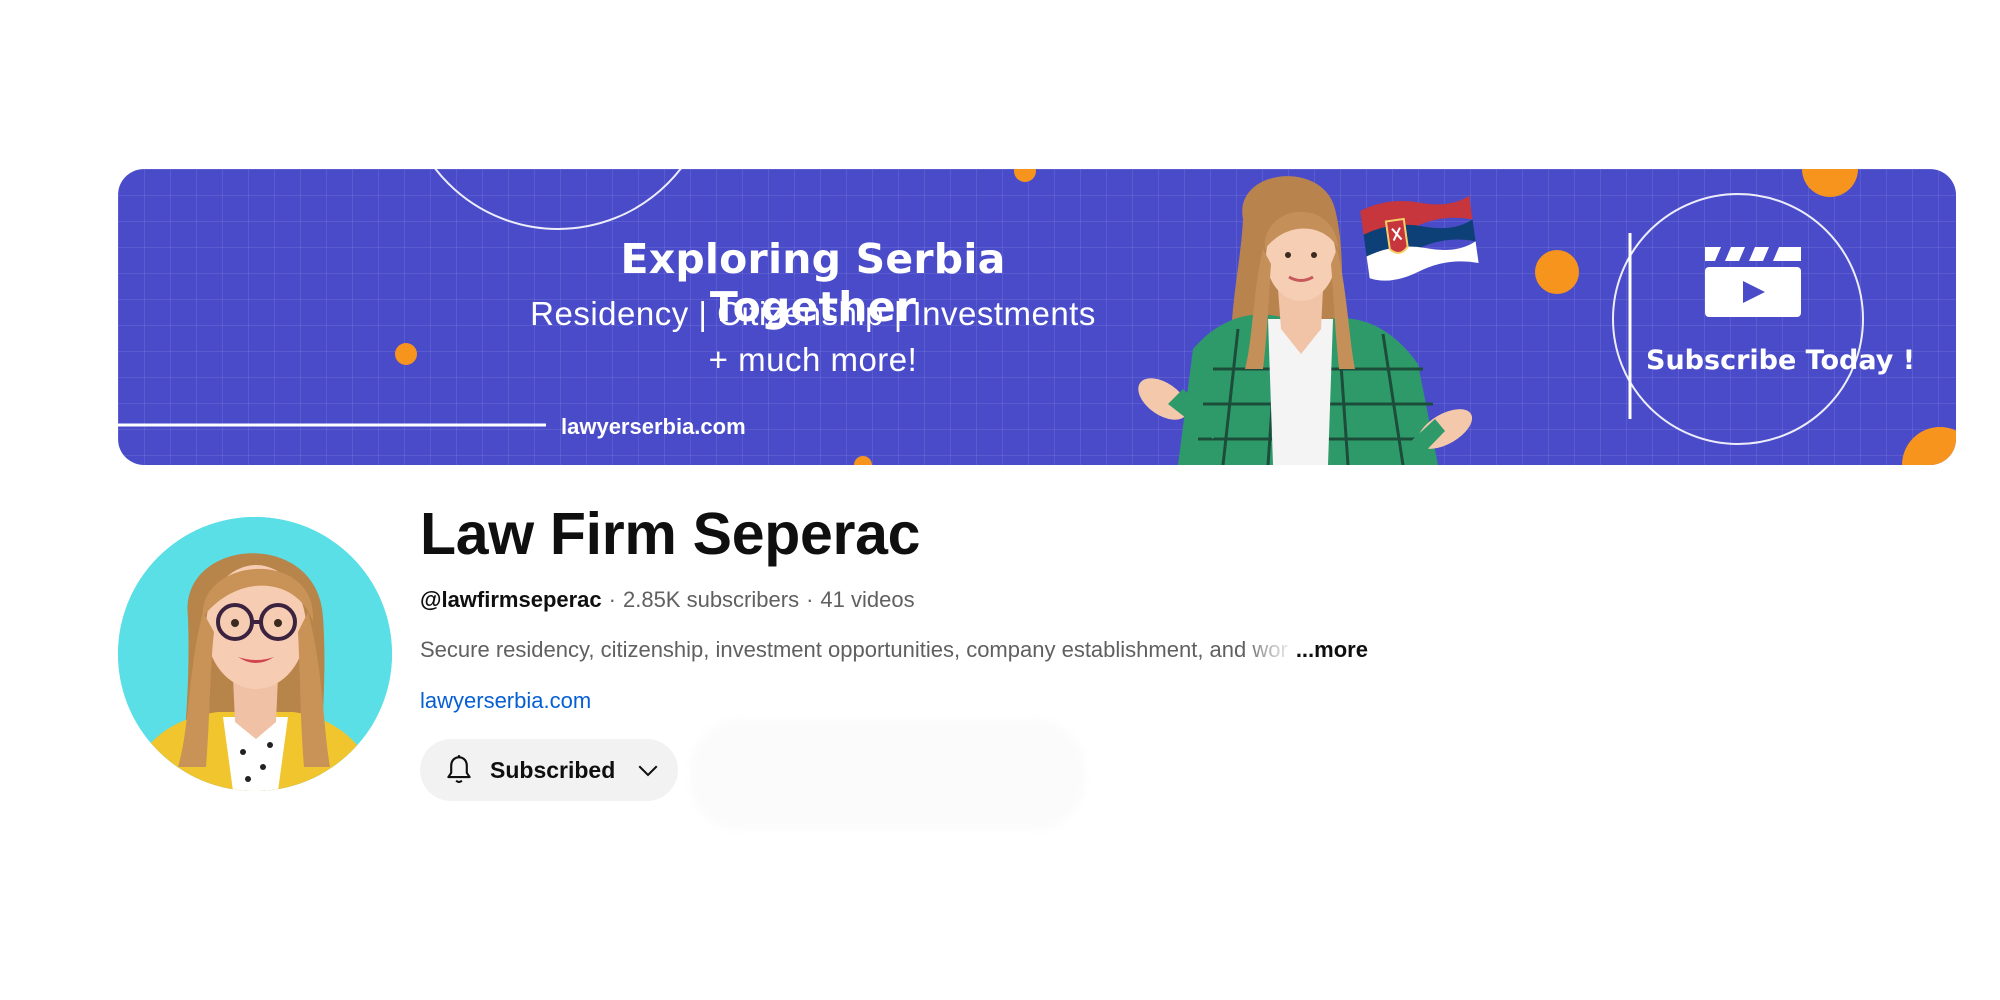 The width and height of the screenshot is (2000, 1000). Describe the element at coordinates (553, 769) in the screenshot. I see `subscribed-label: Subscribed` at that location.